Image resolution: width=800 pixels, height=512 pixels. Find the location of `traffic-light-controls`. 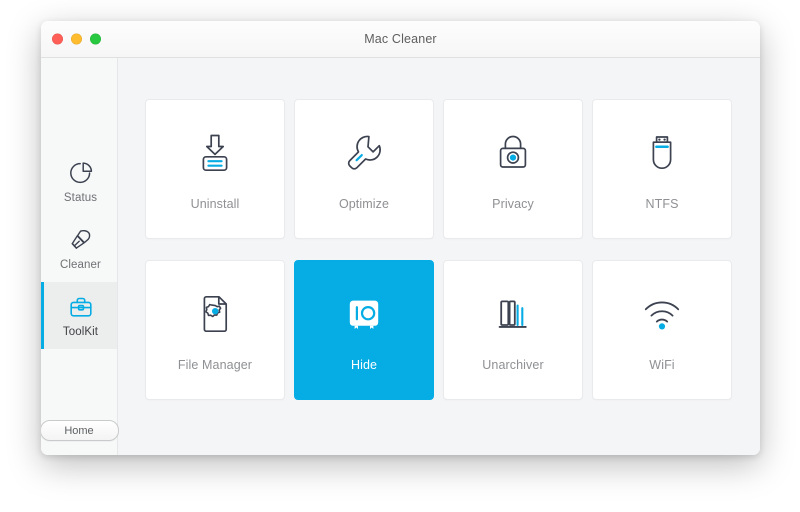

traffic-light-controls is located at coordinates (76, 39).